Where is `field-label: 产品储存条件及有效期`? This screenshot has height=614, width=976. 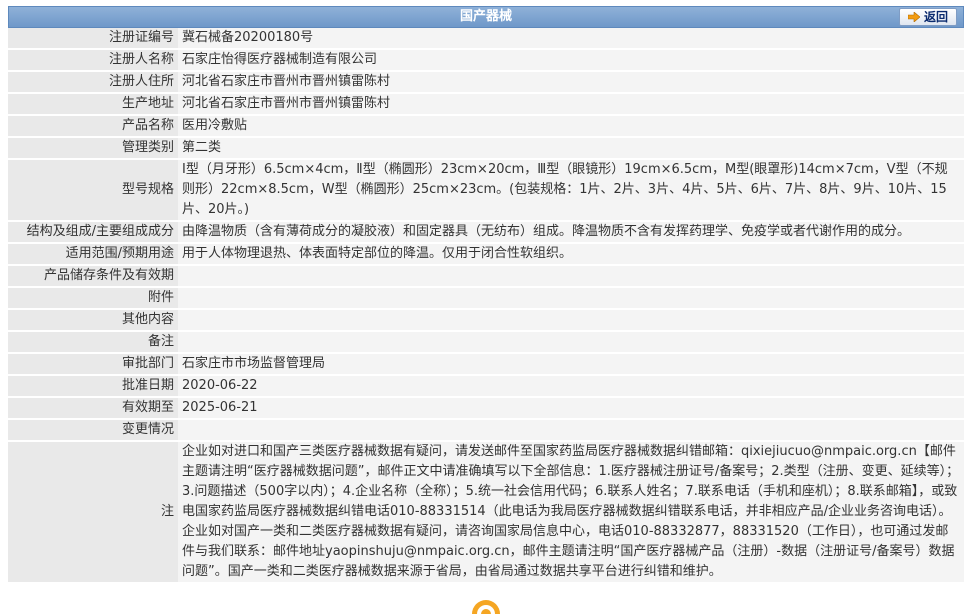
field-label: 产品储存条件及有效期 is located at coordinates (93, 276).